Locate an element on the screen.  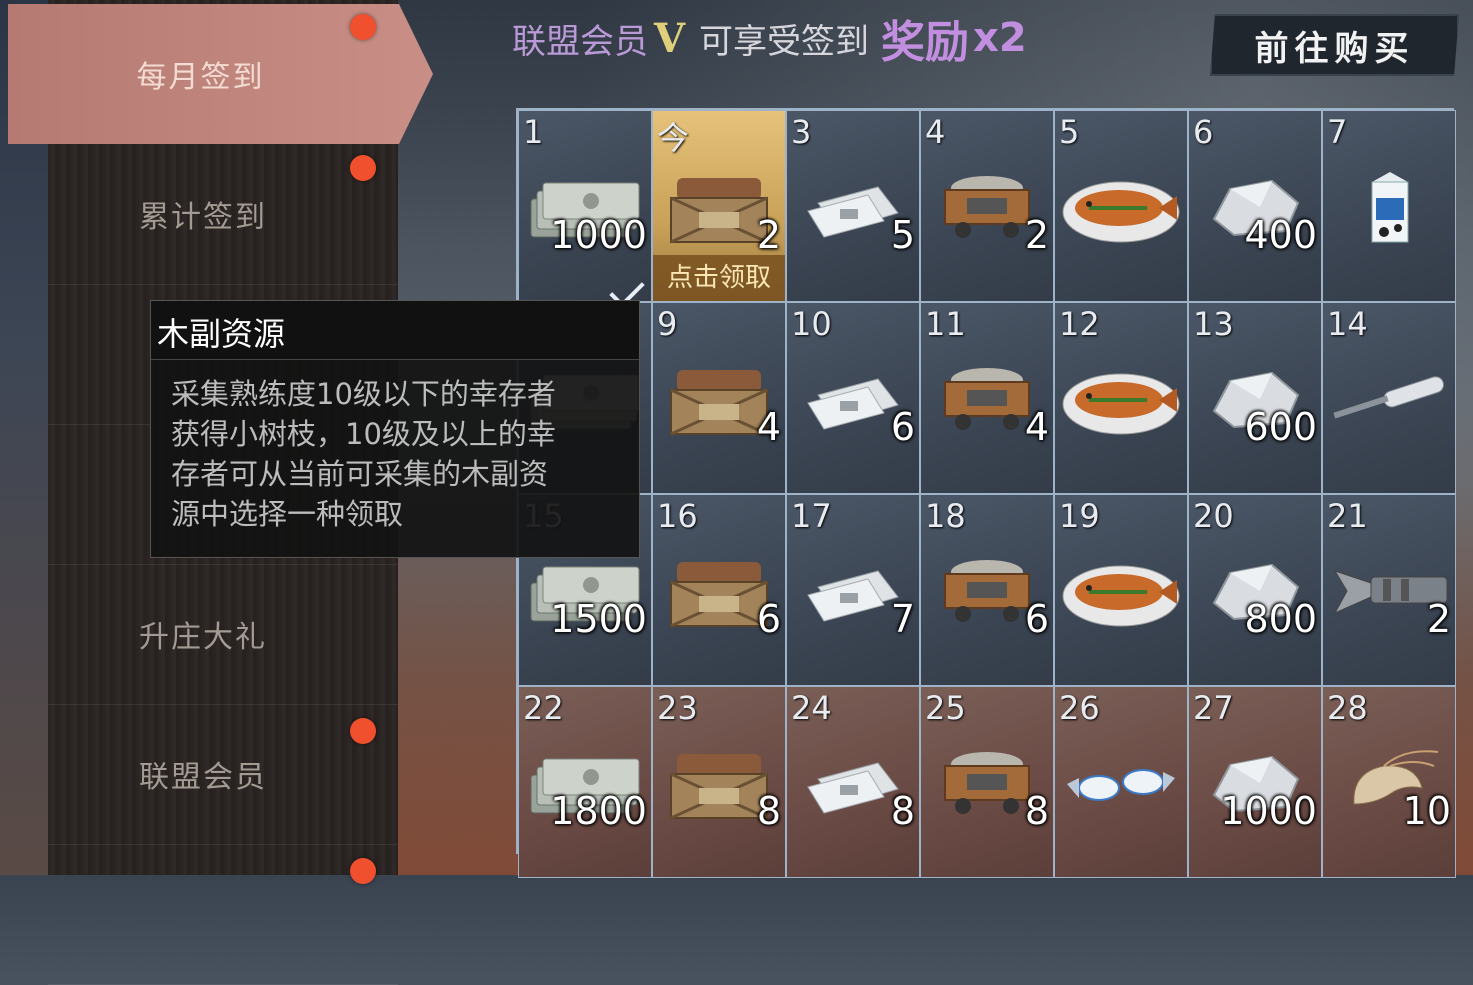
calendar-day-cell: 14 is located at coordinates (1389, 398).